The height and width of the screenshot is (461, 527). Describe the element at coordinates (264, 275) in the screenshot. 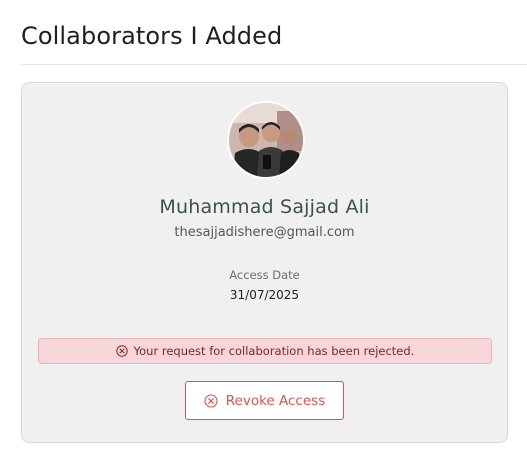

I see `access-date-label: Access Date` at that location.